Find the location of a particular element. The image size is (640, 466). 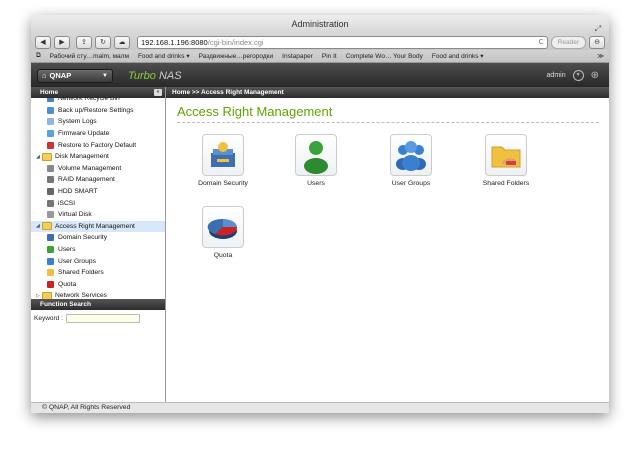

bookmark-item: Instapaper is located at coordinates (297, 56).